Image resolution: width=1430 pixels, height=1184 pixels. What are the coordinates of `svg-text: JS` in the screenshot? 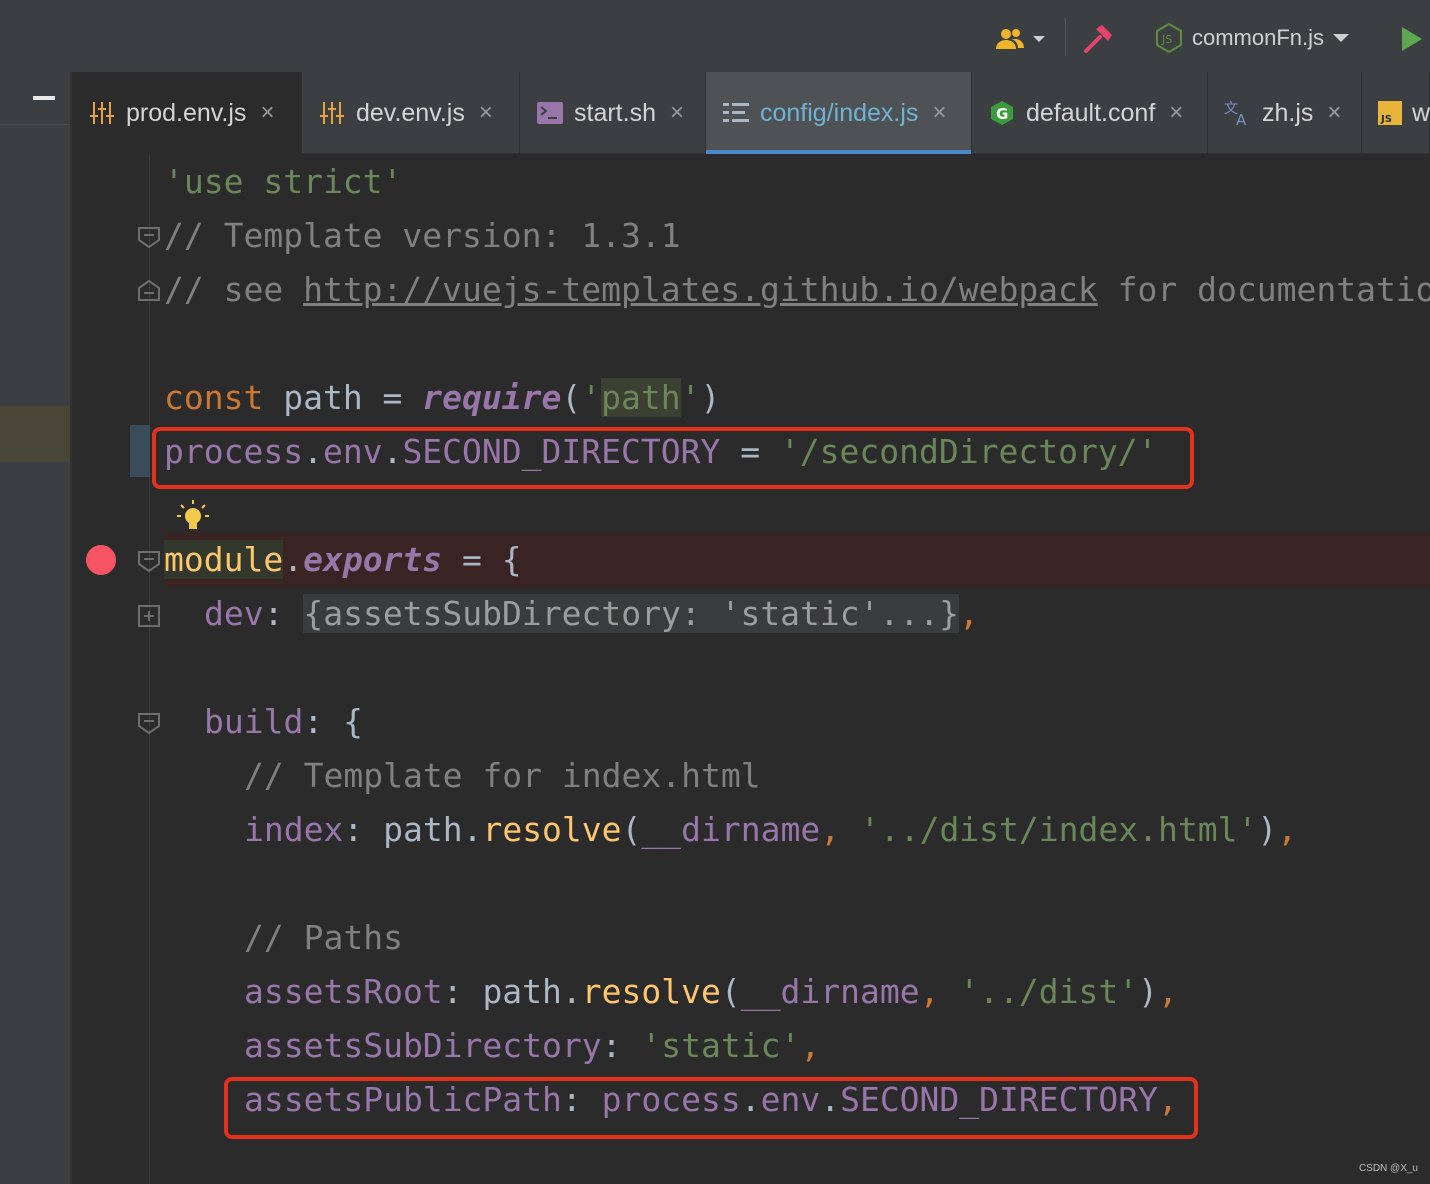 It's located at (1166, 39).